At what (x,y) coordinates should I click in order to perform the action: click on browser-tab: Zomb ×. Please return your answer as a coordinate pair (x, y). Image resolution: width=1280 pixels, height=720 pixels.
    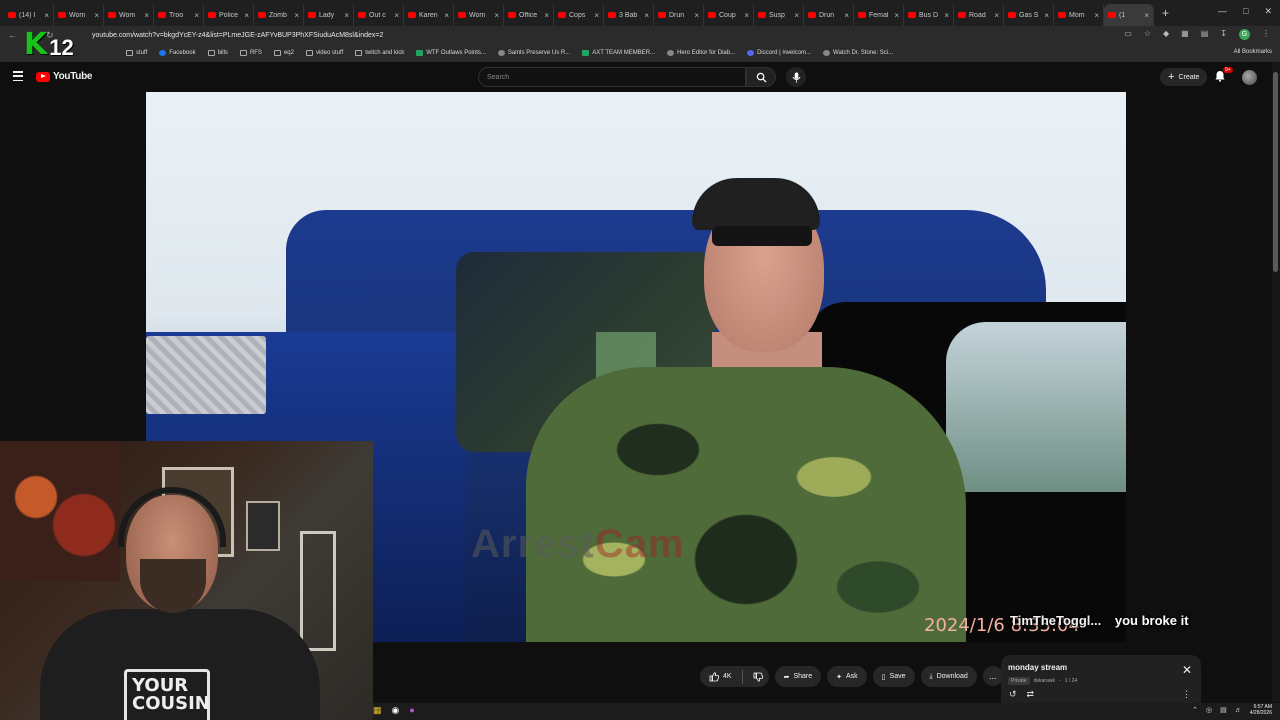
    Looking at the image, I should click on (279, 15).